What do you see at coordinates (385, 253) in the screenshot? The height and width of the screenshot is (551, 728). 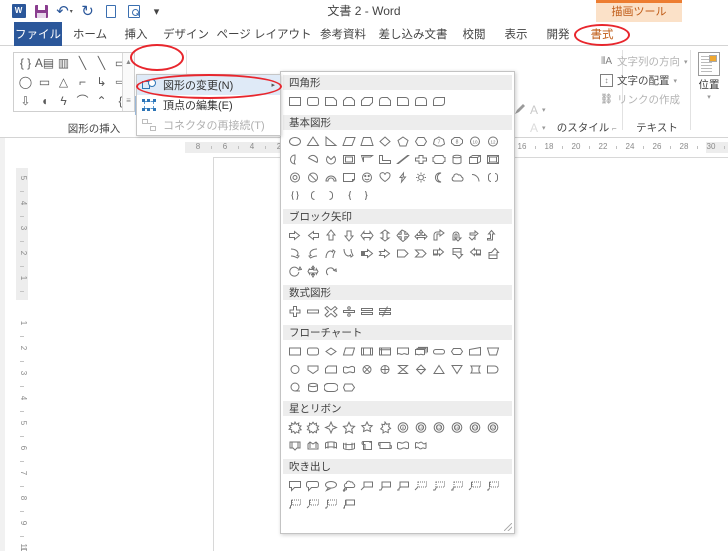 I see `shape-notched-right-arrow` at bounding box center [385, 253].